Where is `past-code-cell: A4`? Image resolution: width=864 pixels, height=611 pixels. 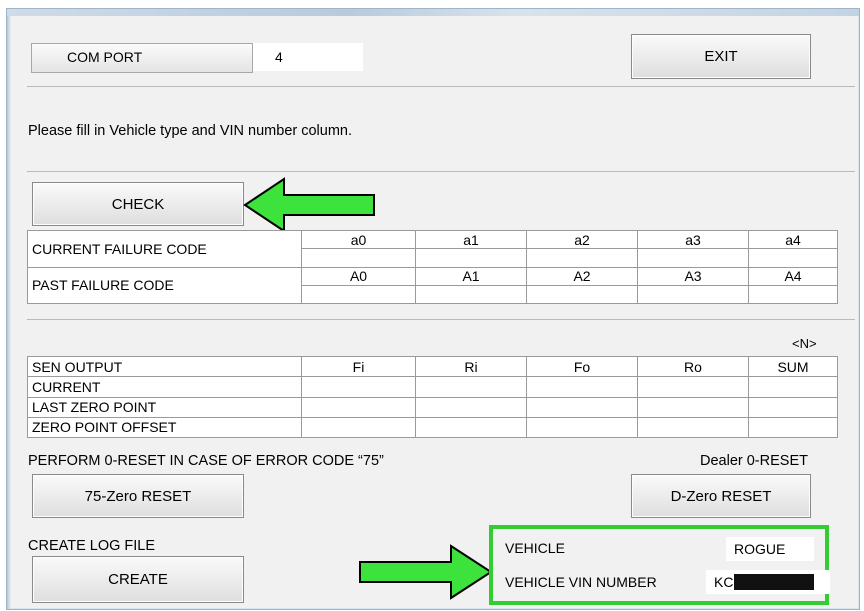 past-code-cell: A4 is located at coordinates (793, 276).